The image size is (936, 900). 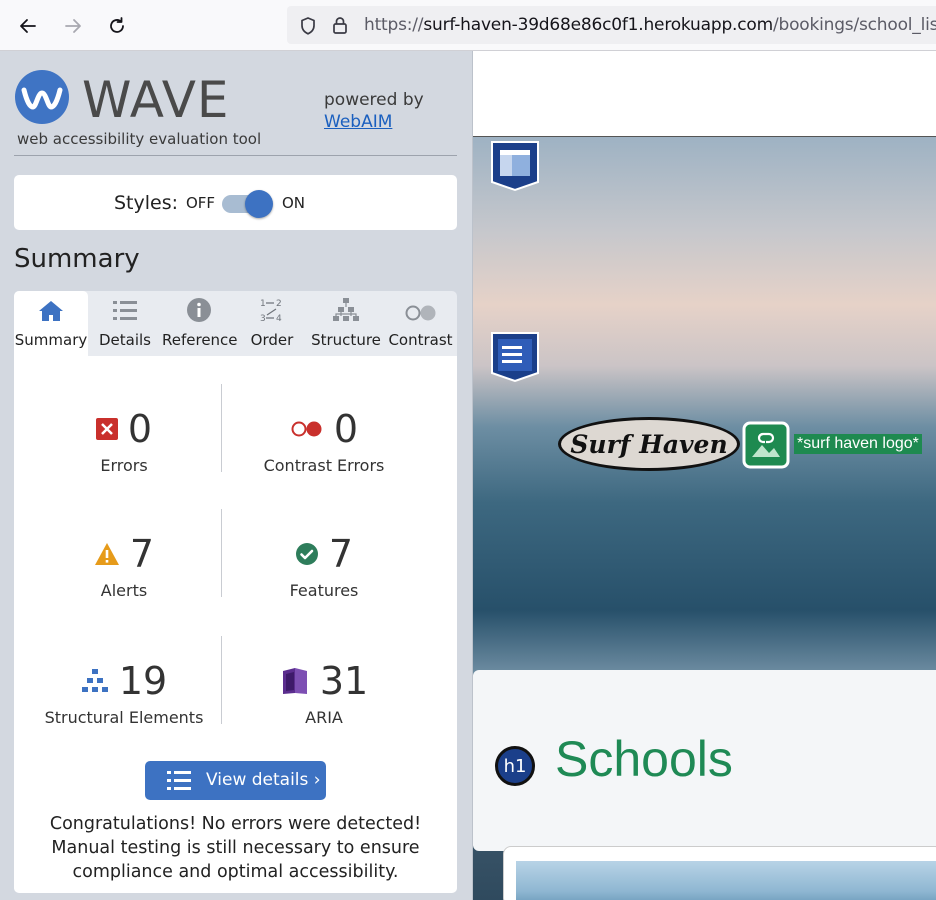 What do you see at coordinates (420, 313) in the screenshot?
I see `contrast-icon` at bounding box center [420, 313].